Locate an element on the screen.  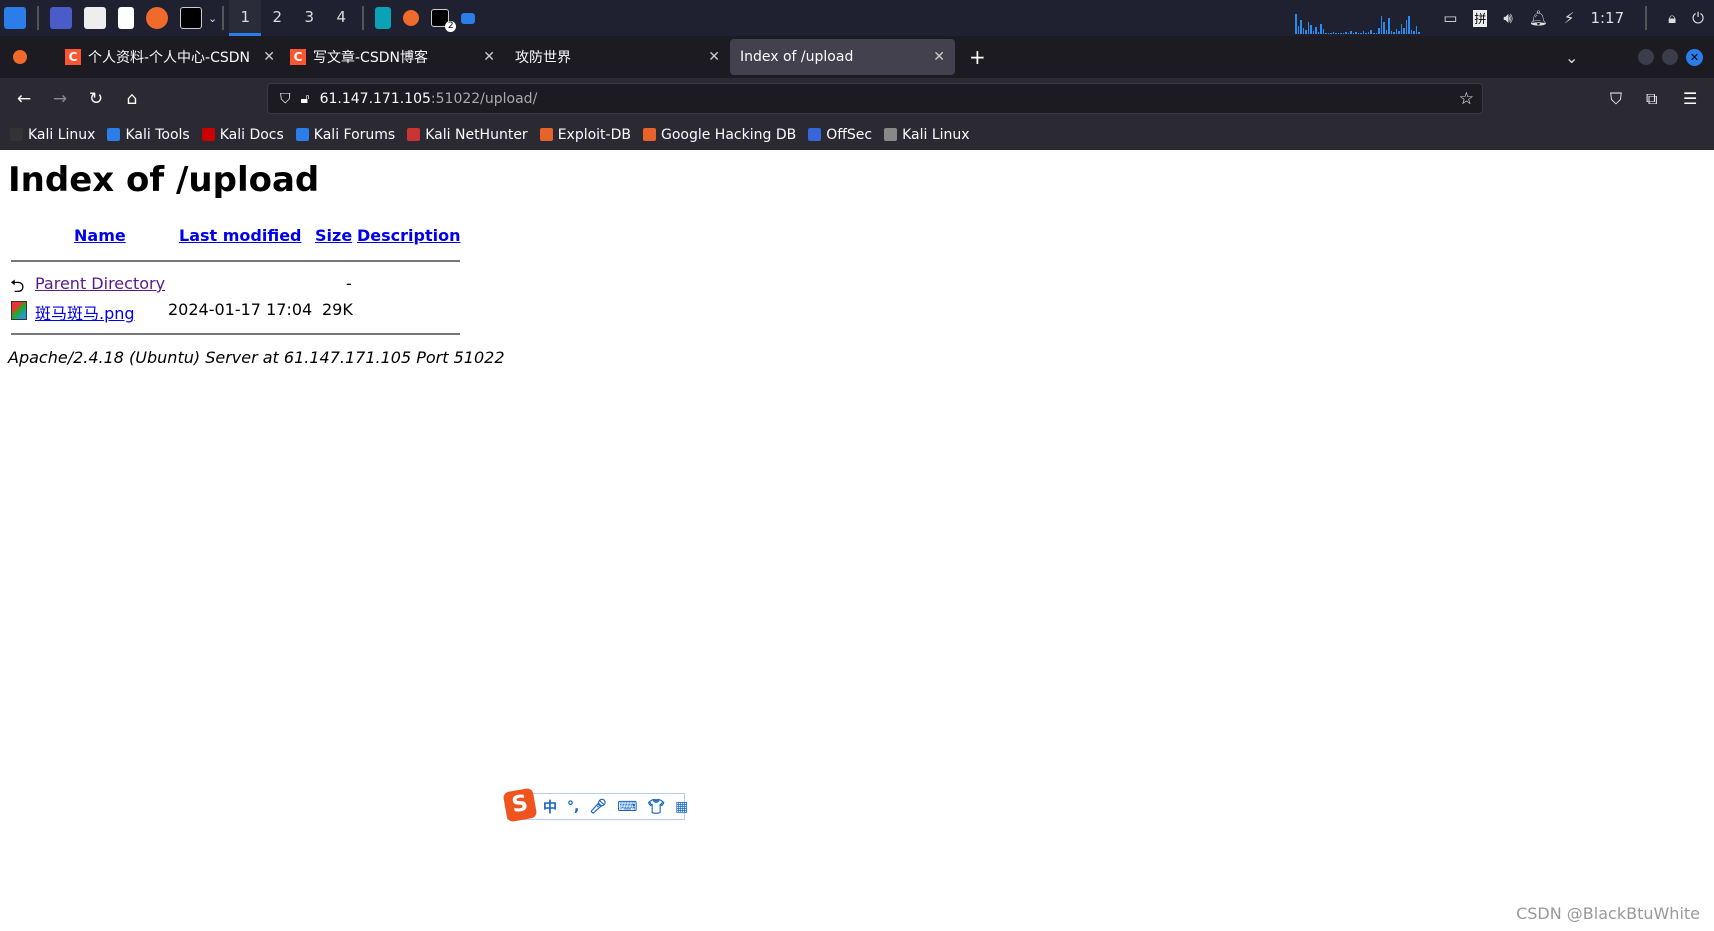
bookmark-label: Kali Tools is located at coordinates (157, 134).